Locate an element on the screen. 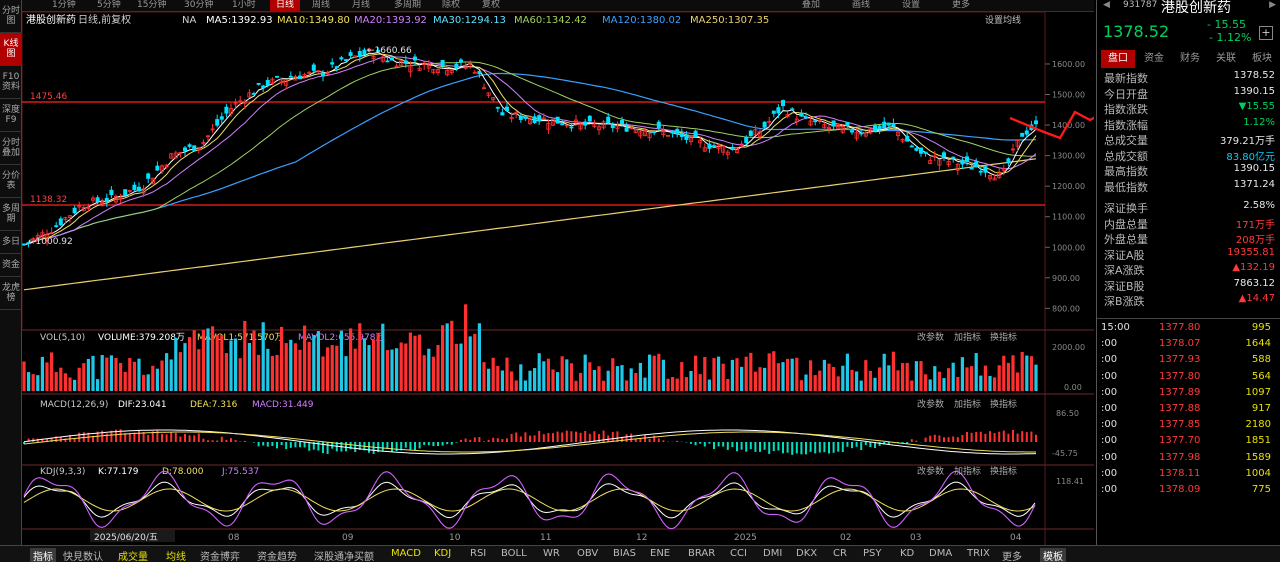 This screenshot has height=562, width=1280. kdj-switch-indicator-button: 换指标 is located at coordinates (1003, 471).